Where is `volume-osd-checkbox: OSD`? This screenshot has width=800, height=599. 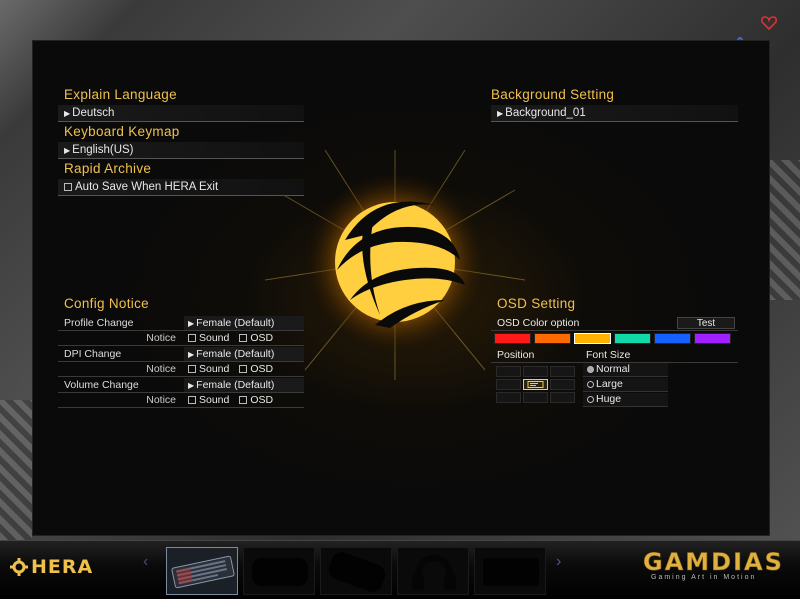 volume-osd-checkbox: OSD is located at coordinates (256, 400).